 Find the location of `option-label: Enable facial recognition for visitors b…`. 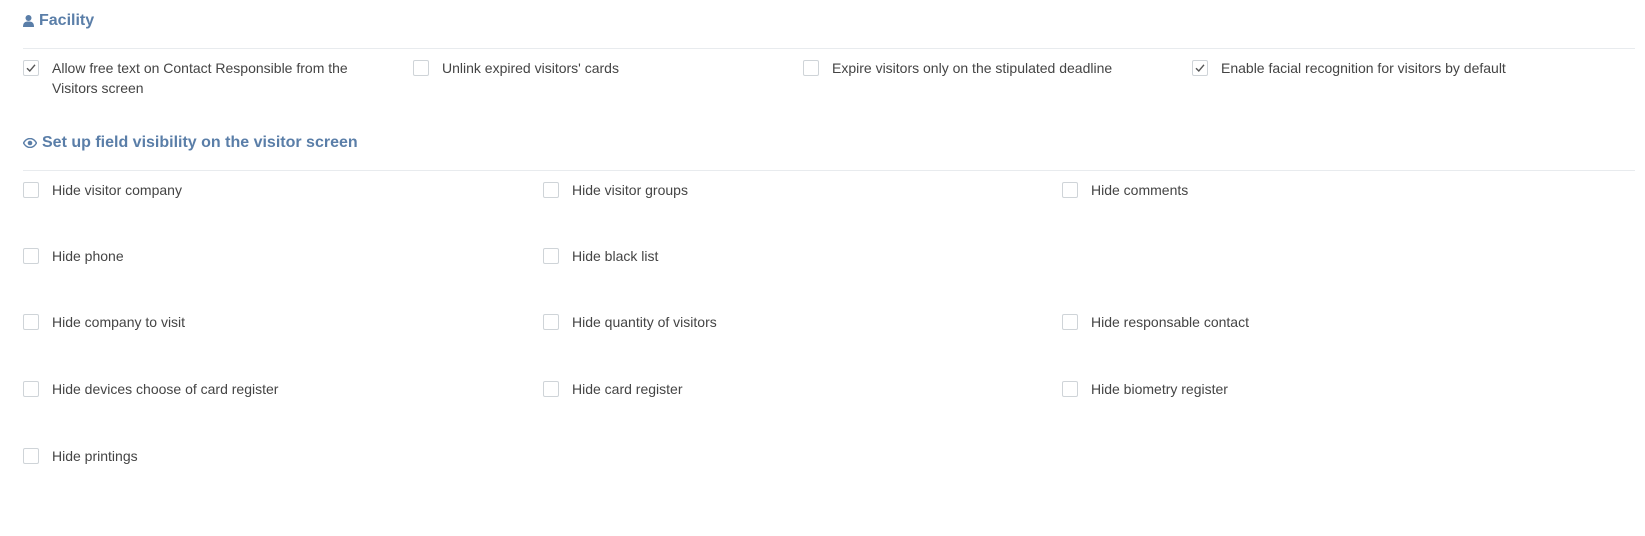

option-label: Enable facial recognition for visitors b… is located at coordinates (1363, 68).